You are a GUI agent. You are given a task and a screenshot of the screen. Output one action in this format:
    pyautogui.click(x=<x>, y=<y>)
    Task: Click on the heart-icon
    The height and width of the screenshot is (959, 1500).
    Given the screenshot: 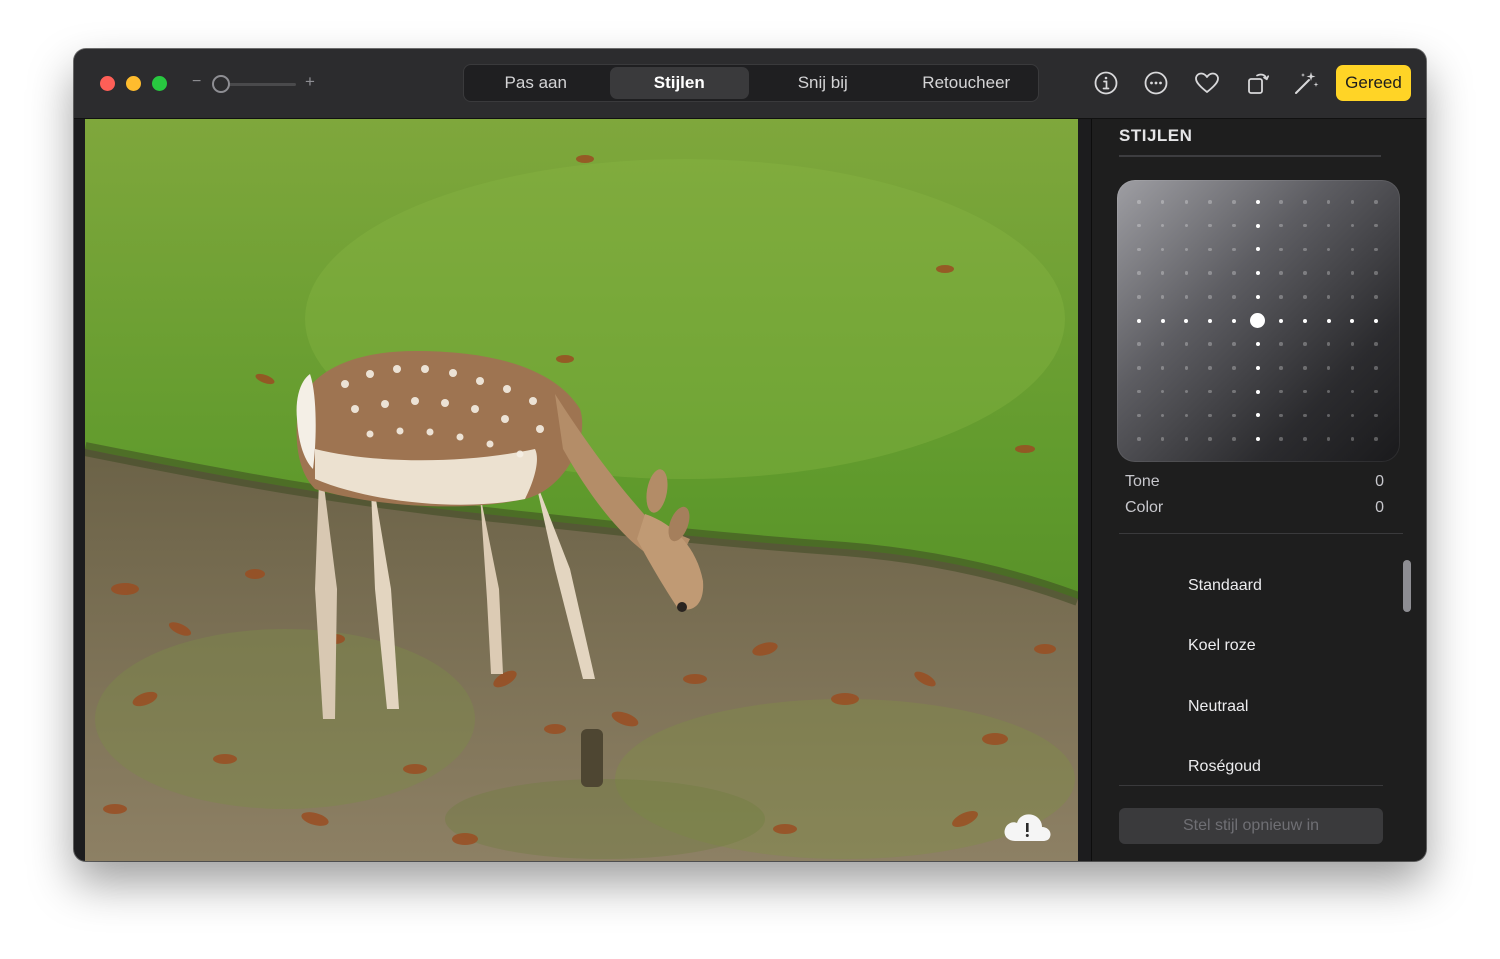 What is the action you would take?
    pyautogui.click(x=1207, y=83)
    